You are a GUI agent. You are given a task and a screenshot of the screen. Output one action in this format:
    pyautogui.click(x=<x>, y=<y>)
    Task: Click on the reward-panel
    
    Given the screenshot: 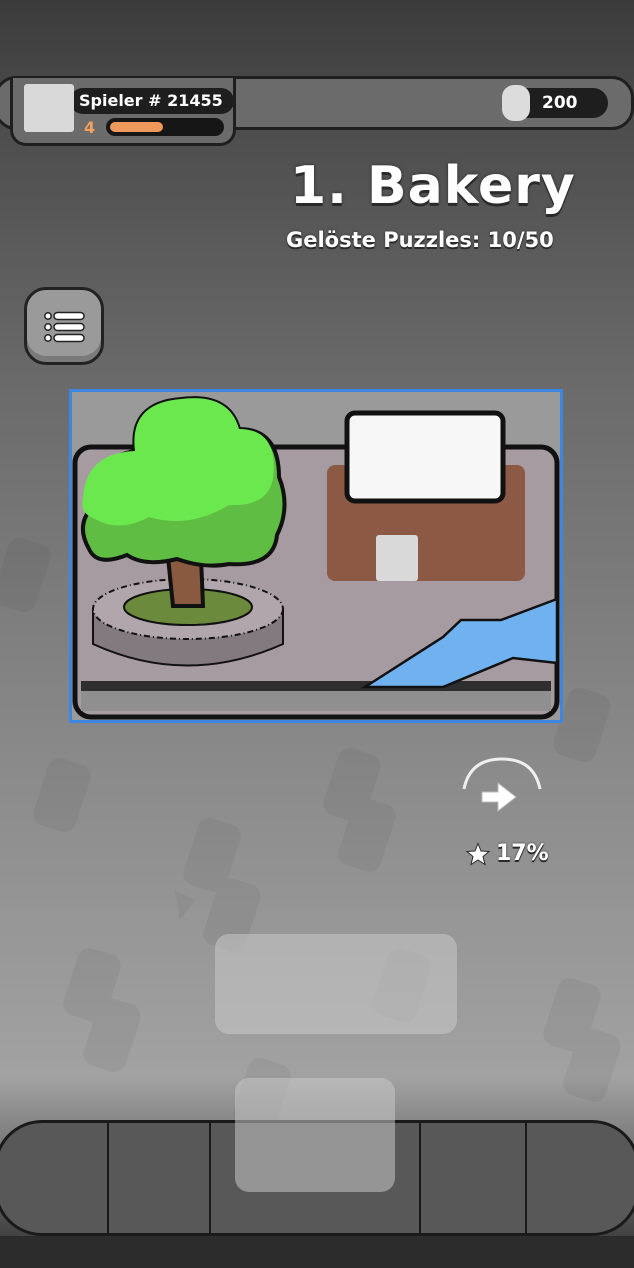 What is the action you would take?
    pyautogui.click(x=336, y=984)
    